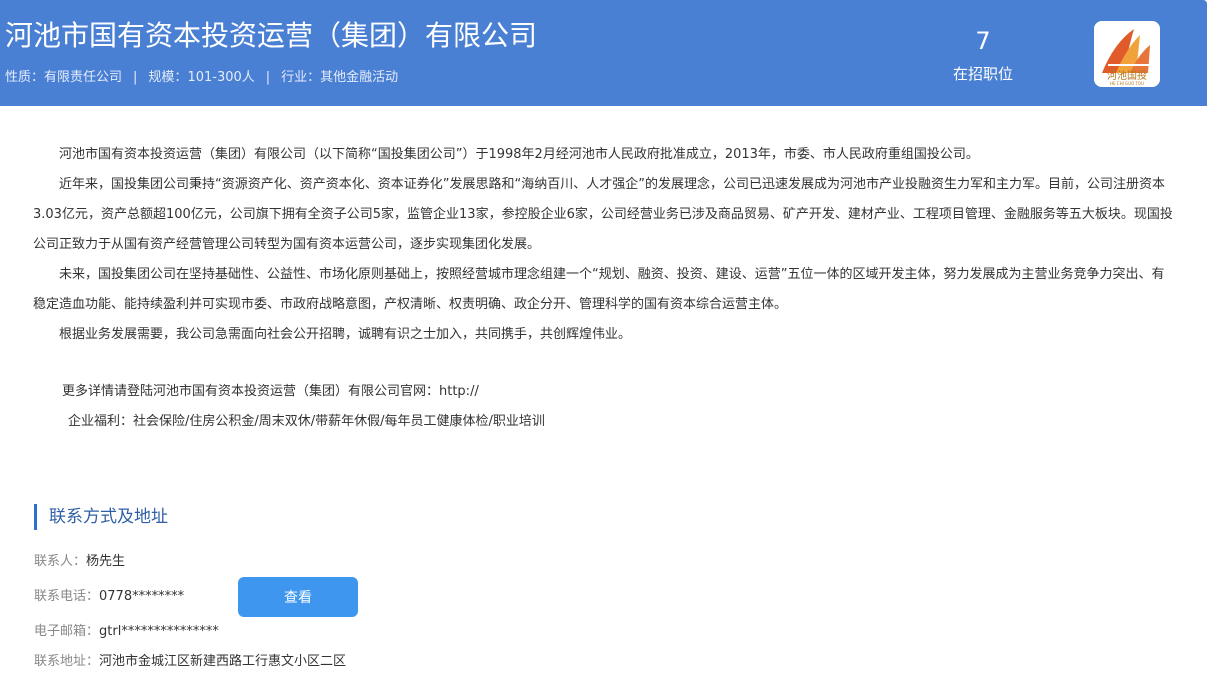  Describe the element at coordinates (159, 631) in the screenshot. I see `contact-email-value: gtrl***************` at that location.